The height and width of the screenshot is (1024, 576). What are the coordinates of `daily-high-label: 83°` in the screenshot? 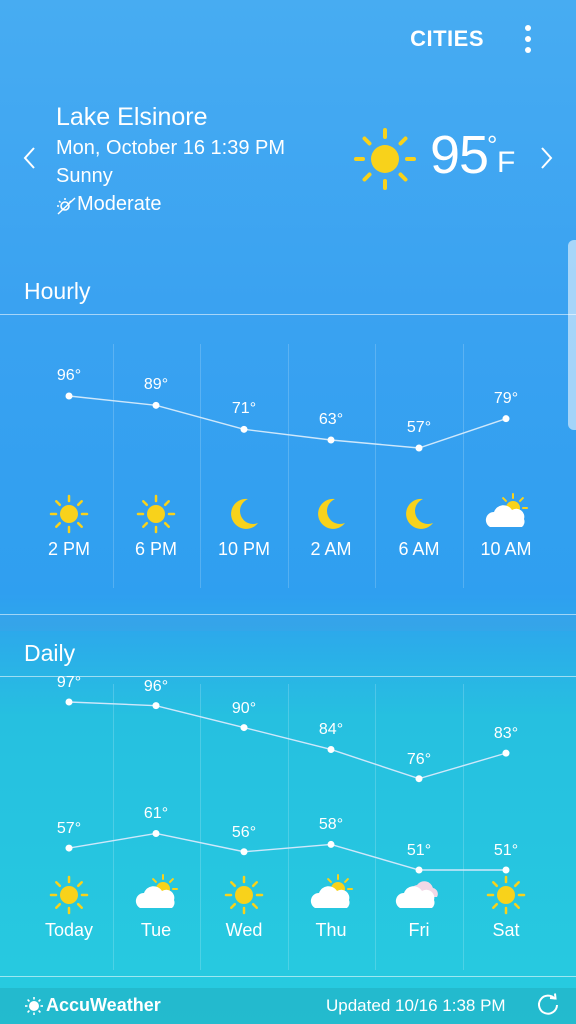 It's located at (506, 734).